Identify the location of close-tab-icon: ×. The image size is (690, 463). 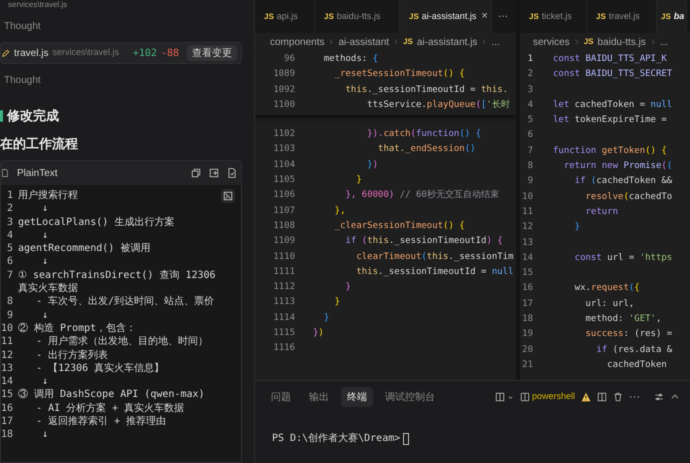
(484, 16).